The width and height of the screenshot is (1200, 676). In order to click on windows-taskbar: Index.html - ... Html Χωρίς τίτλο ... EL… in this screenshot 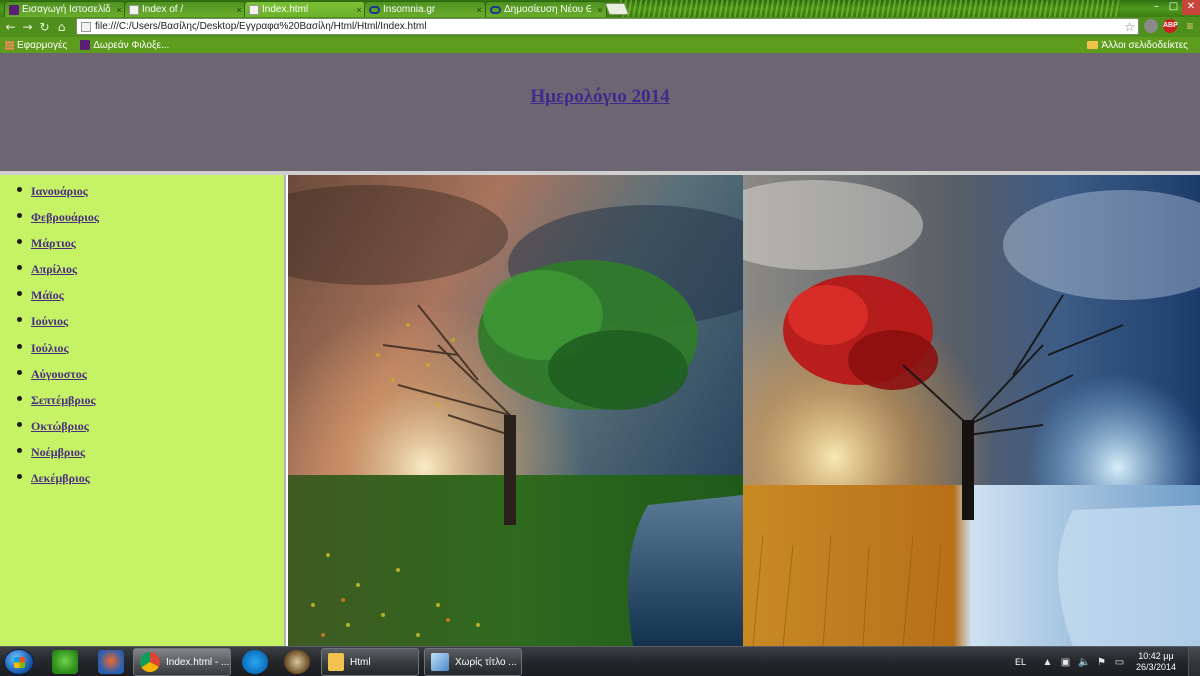, I will do `click(600, 661)`.